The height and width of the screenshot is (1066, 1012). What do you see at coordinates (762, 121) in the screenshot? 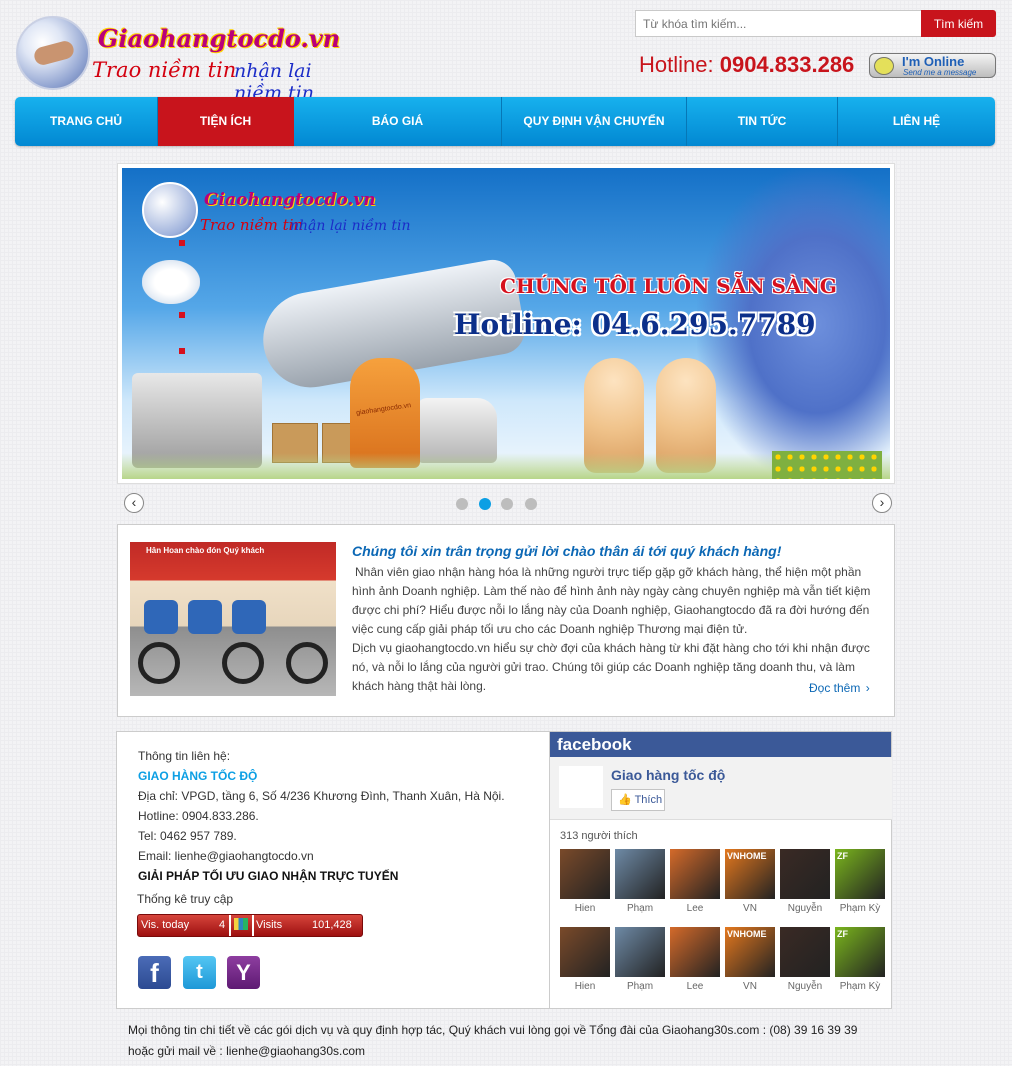
I see `nav-item-tin-tuc: TIN TỨC` at bounding box center [762, 121].